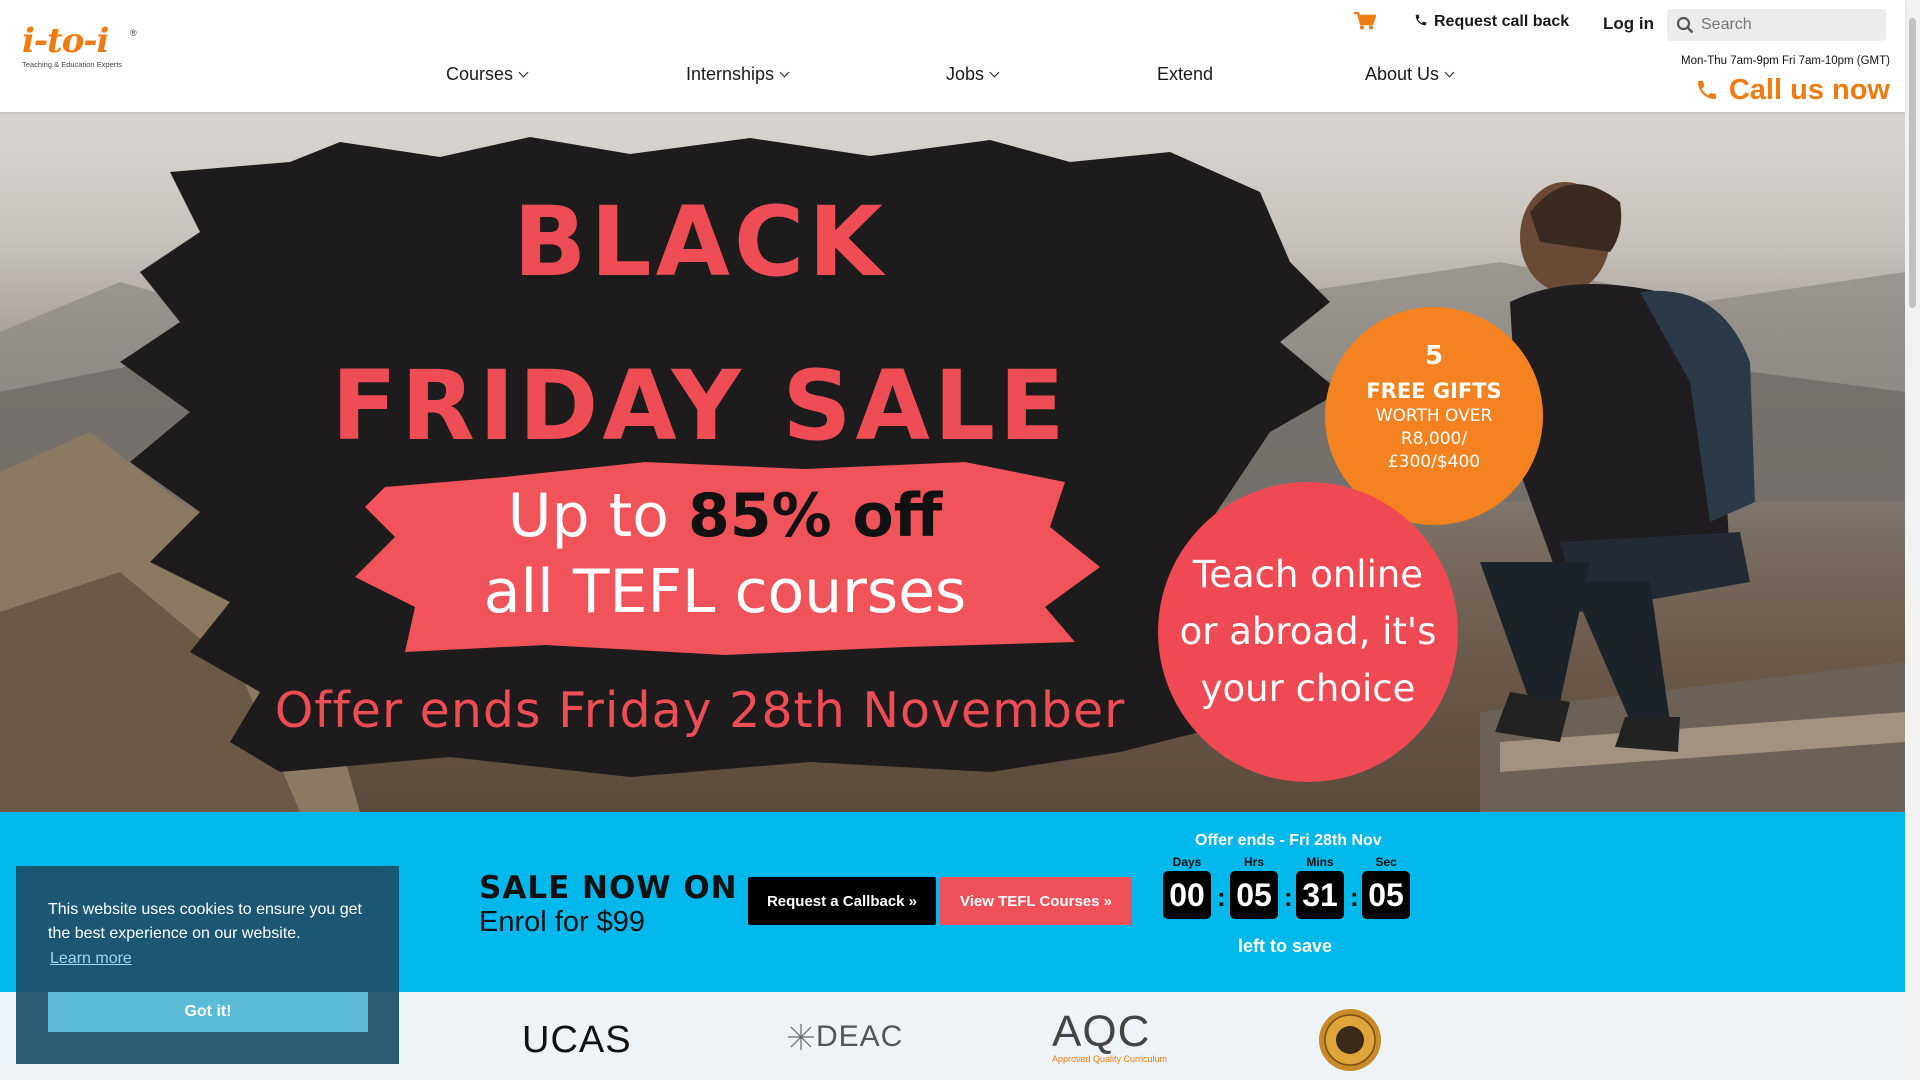  I want to click on discount-line2: all TEFL courses, so click(725, 592).